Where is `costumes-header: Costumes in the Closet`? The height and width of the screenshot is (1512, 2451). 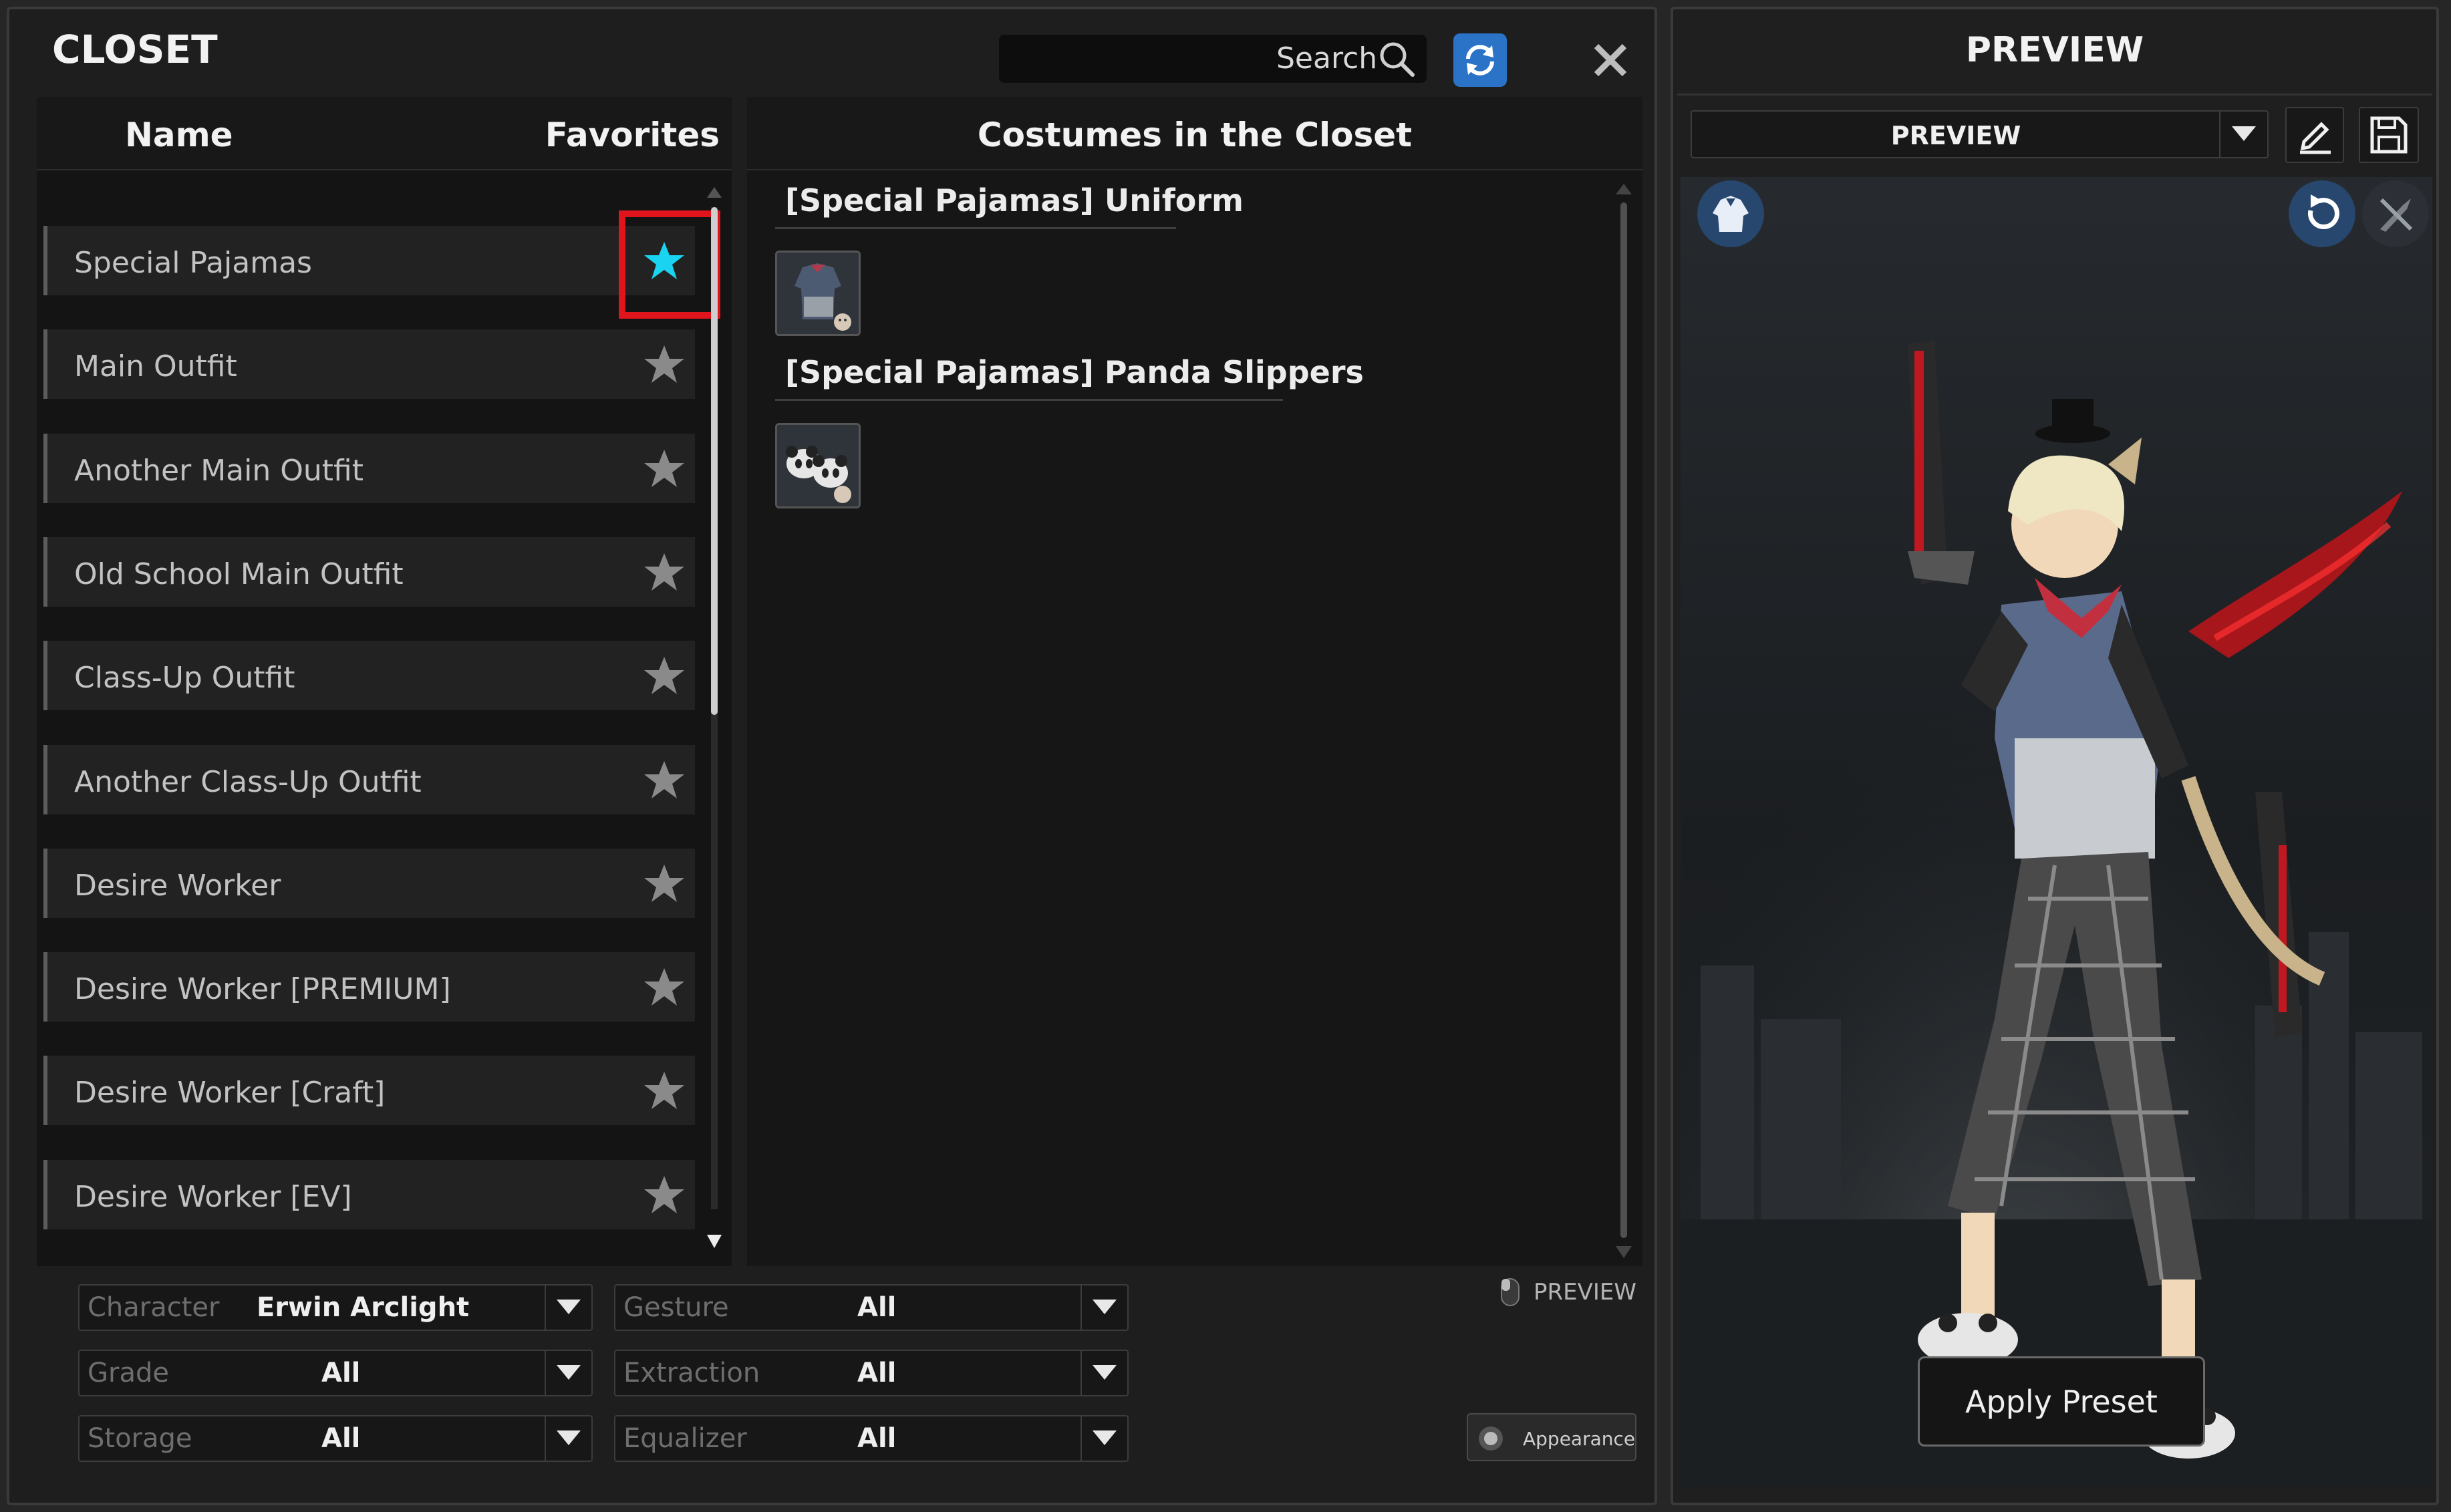 costumes-header: Costumes in the Closet is located at coordinates (1195, 133).